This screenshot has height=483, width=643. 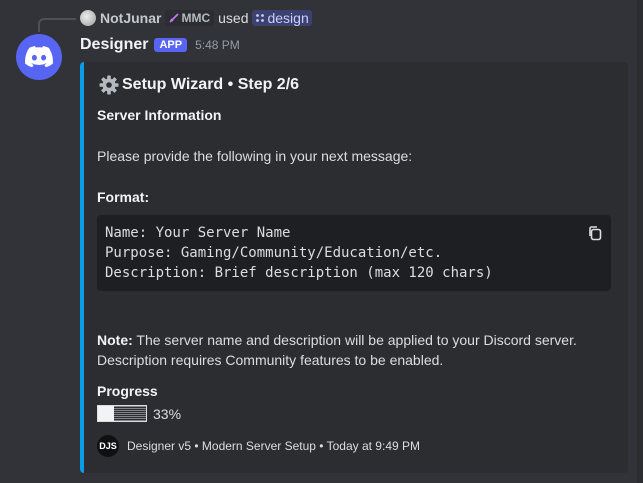 I want to click on message-timestamp: 5:48 PM, so click(x=217, y=45).